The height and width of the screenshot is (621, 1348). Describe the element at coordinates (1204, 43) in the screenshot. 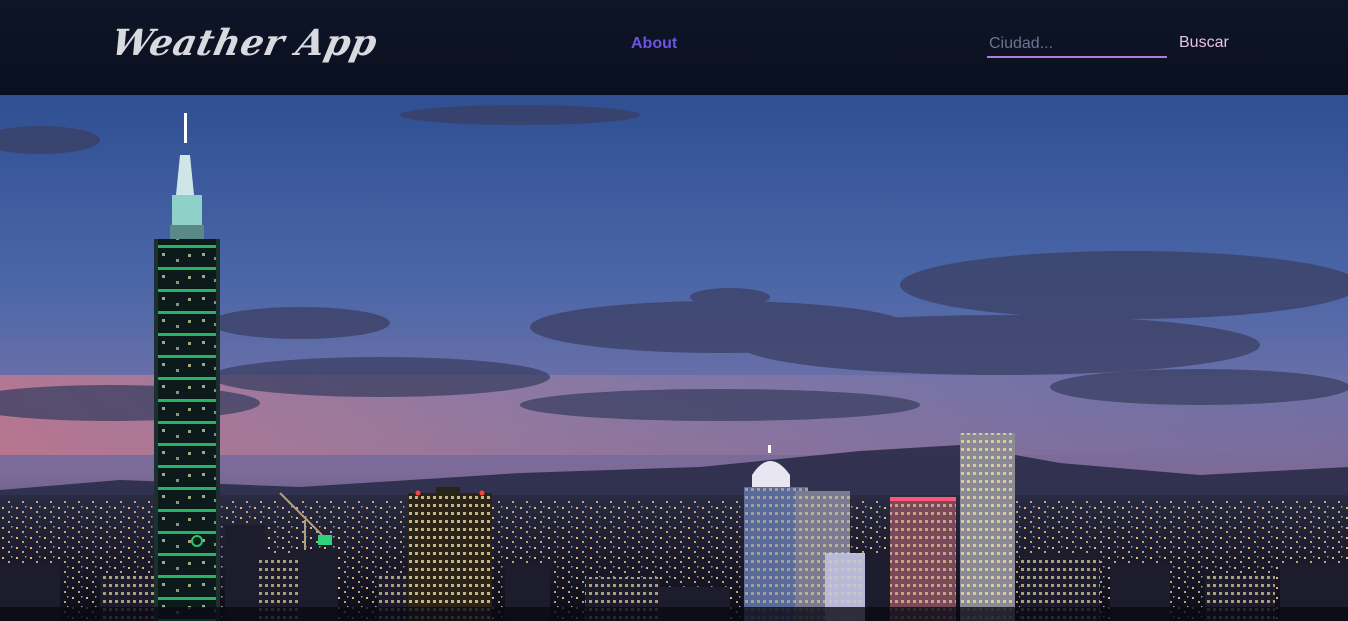

I see `search-button: Buscar` at that location.